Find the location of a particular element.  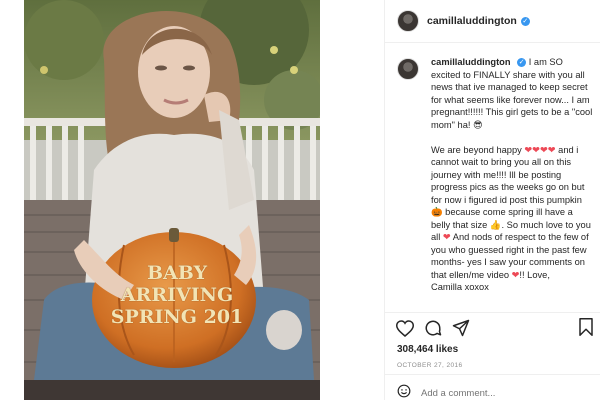

post-header: camillaluddington ✓ is located at coordinates (498, 21).